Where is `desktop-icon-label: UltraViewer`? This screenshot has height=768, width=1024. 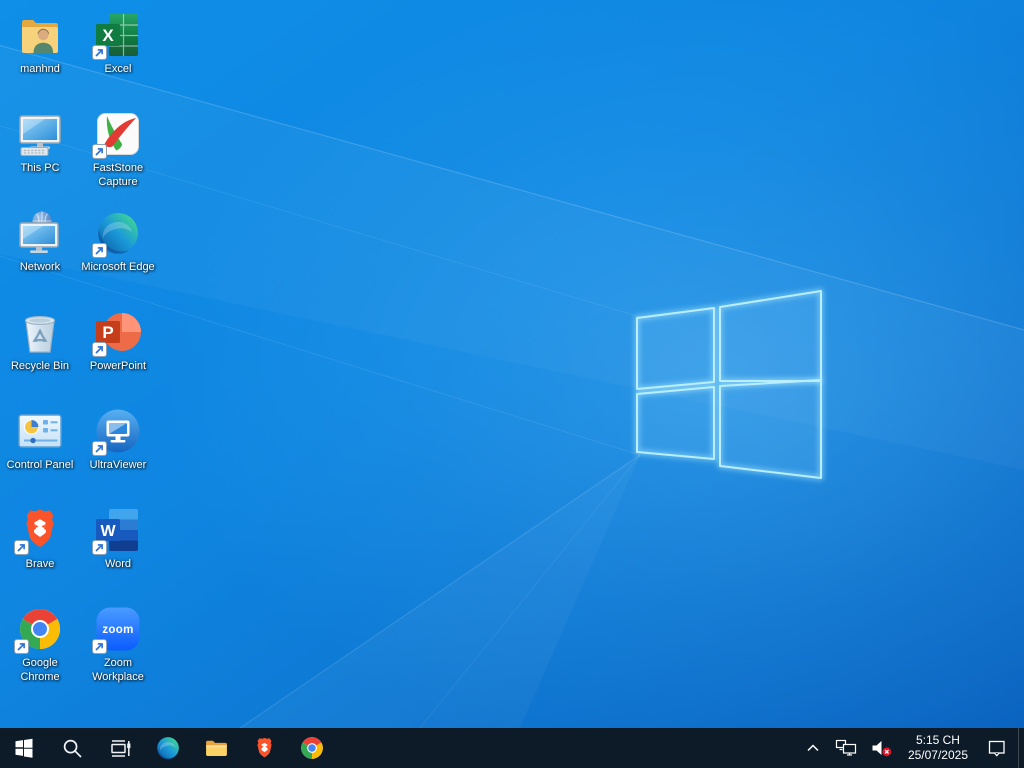 desktop-icon-label: UltraViewer is located at coordinates (118, 465).